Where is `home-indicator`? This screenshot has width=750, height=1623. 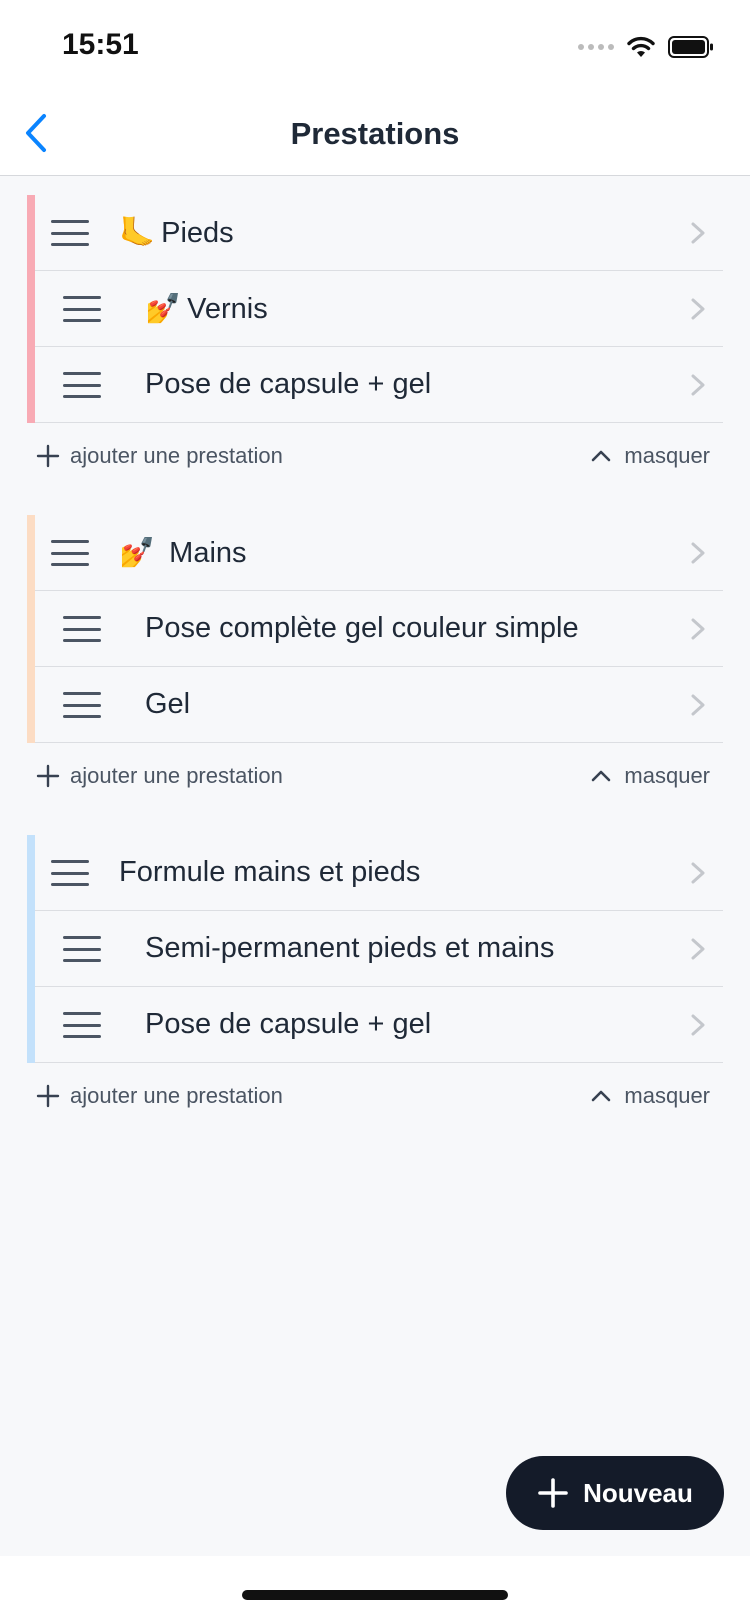 home-indicator is located at coordinates (375, 1595).